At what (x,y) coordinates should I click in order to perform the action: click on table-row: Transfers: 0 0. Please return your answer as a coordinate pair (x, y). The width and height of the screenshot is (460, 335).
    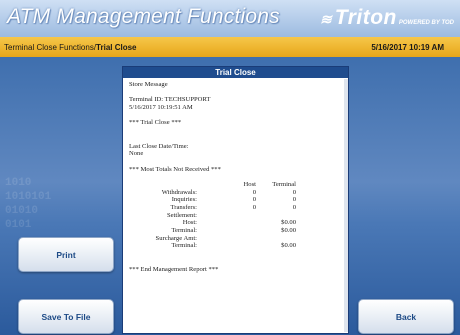
    Looking at the image, I should click on (235, 208).